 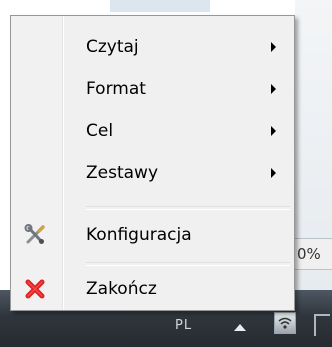 I want to click on menu-item-czytaj: Czytaj, so click(x=152, y=47).